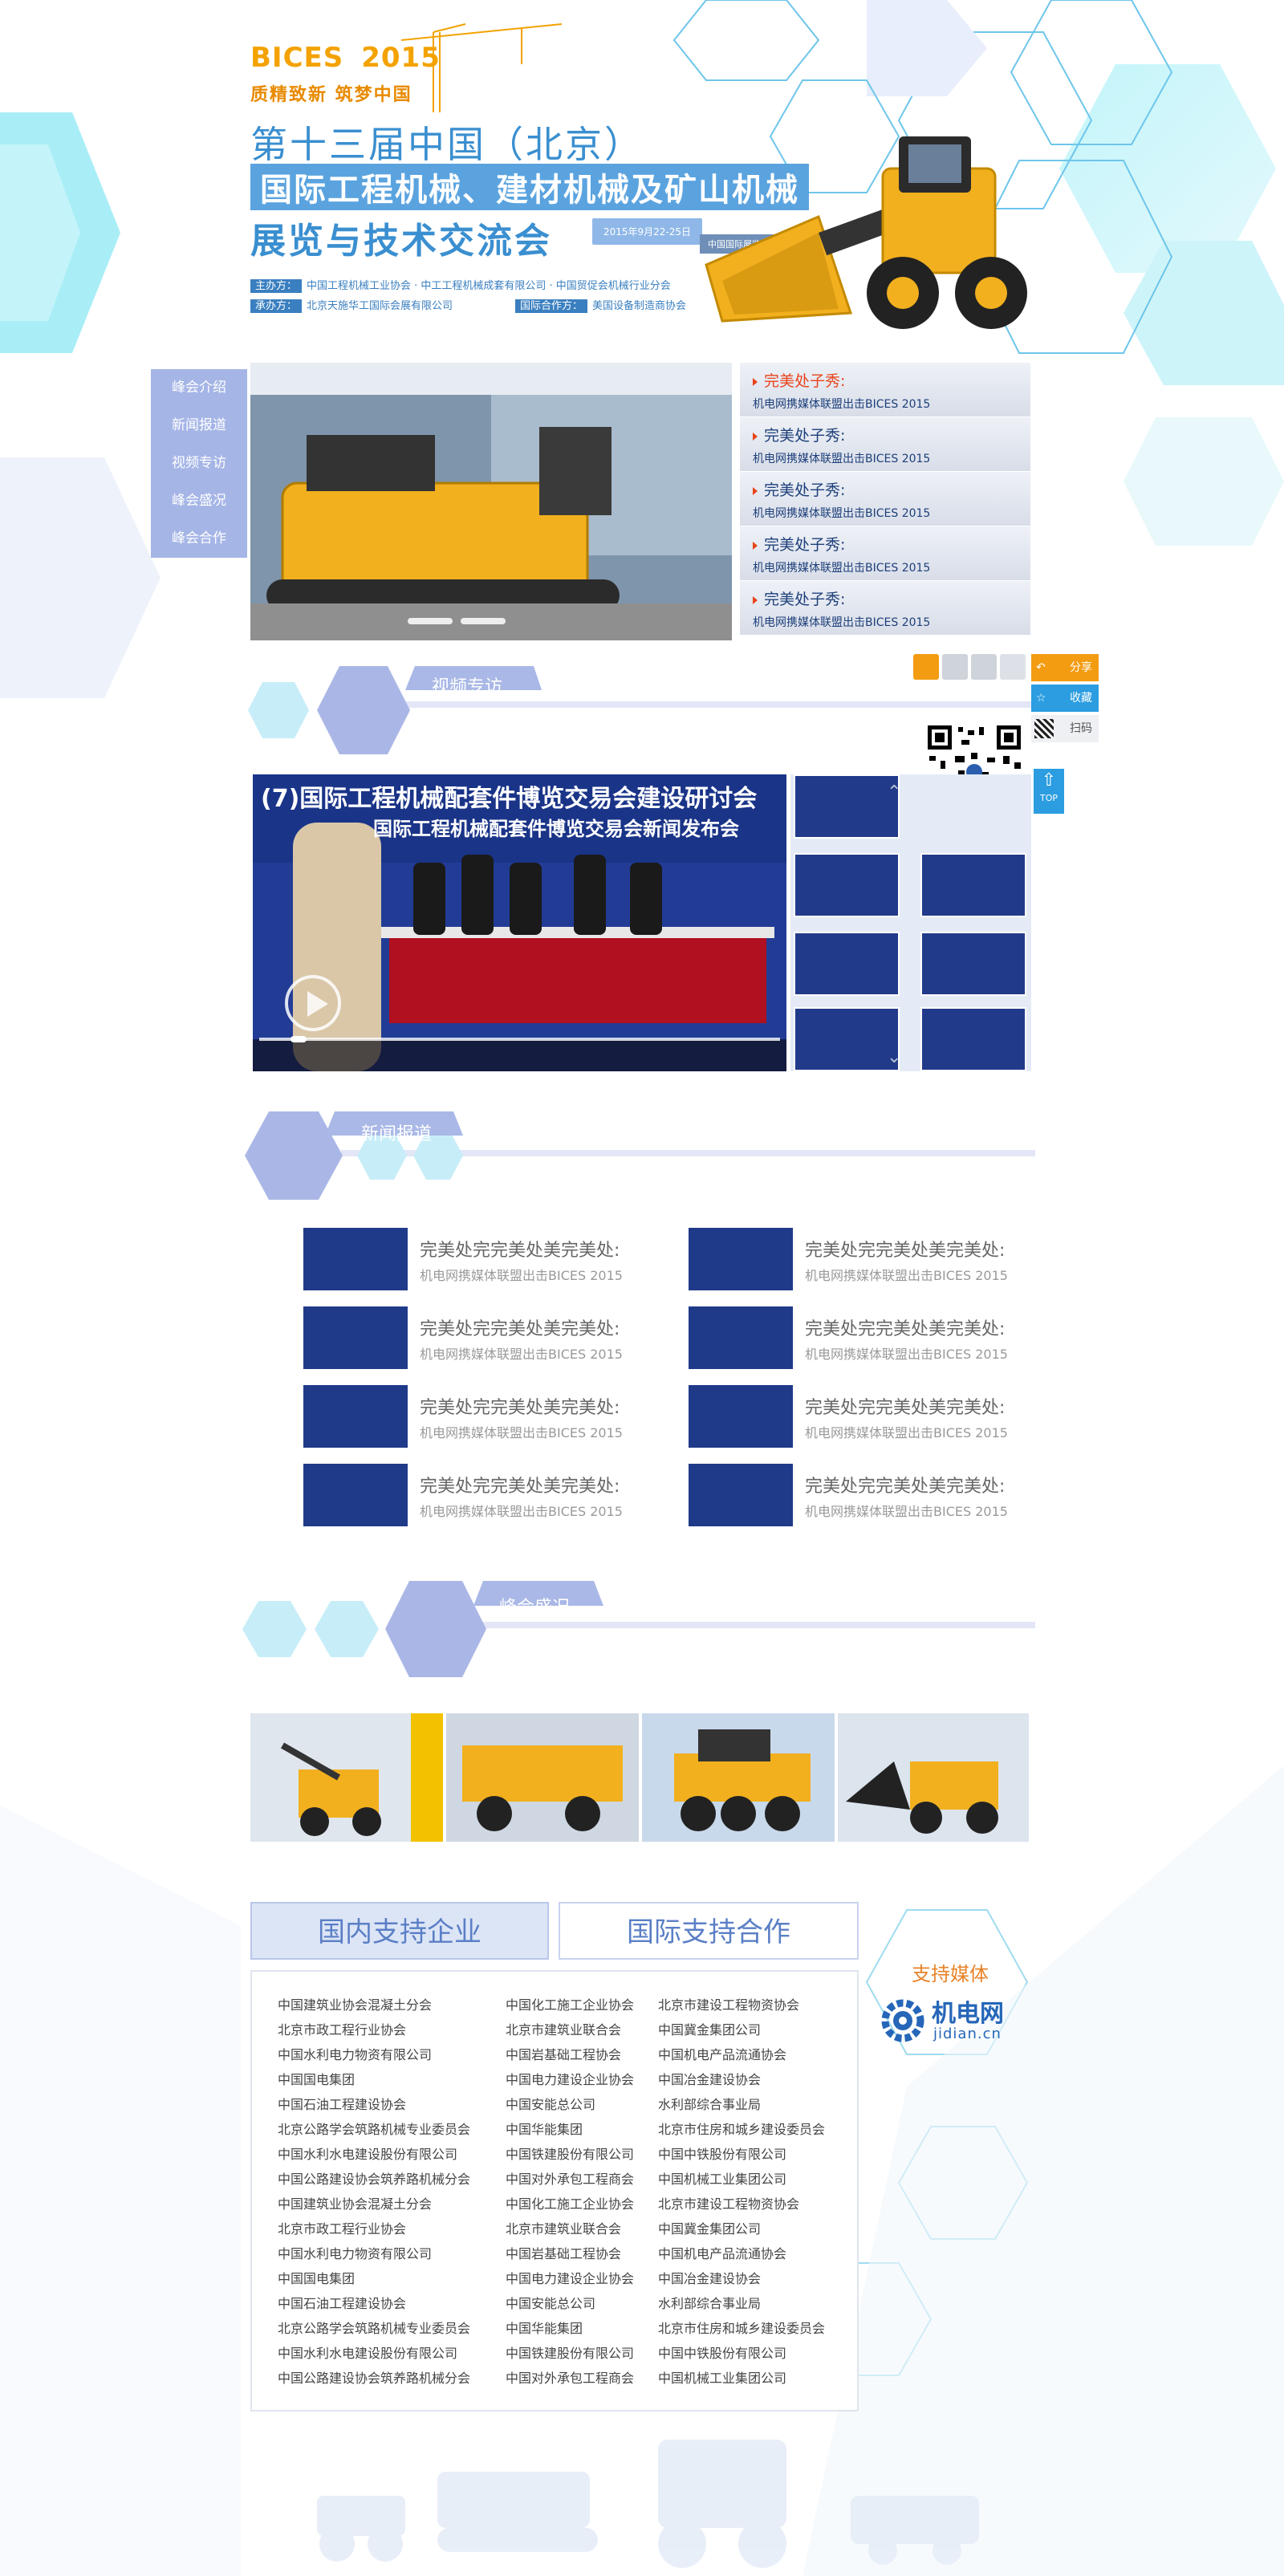  Describe the element at coordinates (298, 1039) in the screenshot. I see `video-progress-handle` at that location.